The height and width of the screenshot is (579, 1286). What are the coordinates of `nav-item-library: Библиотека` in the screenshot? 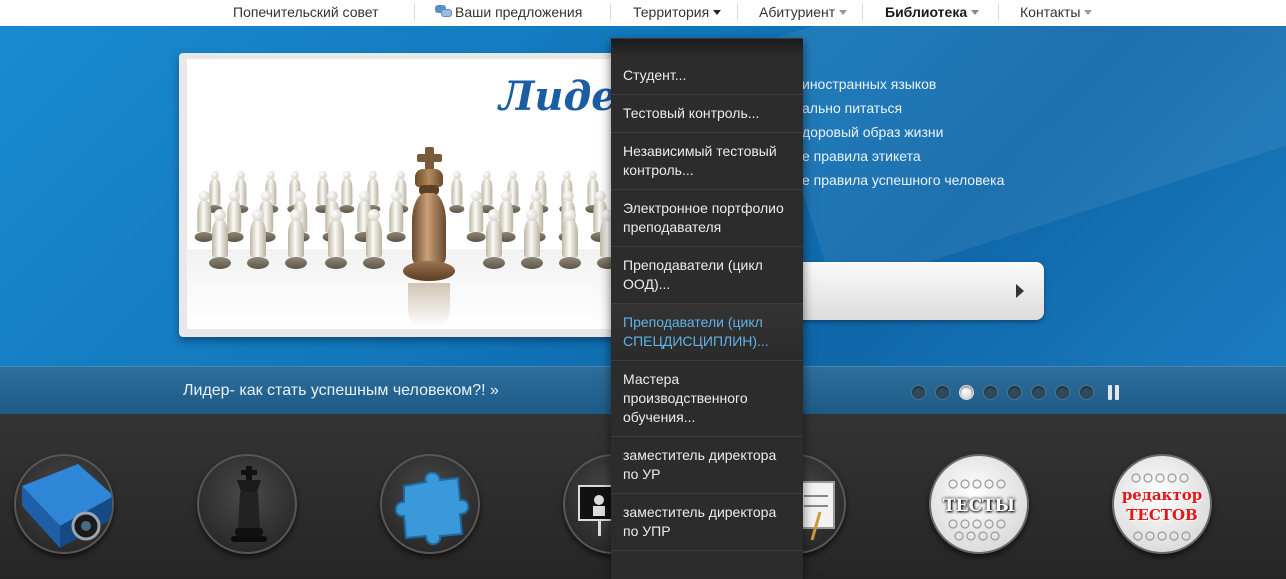 It's located at (932, 13).